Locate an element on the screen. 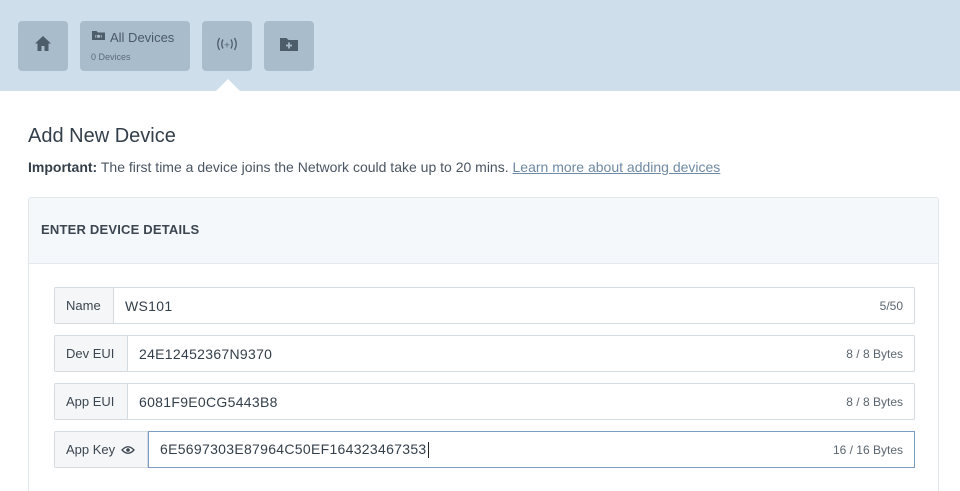 This screenshot has height=491, width=960. notice-bold: Important: is located at coordinates (63, 167).